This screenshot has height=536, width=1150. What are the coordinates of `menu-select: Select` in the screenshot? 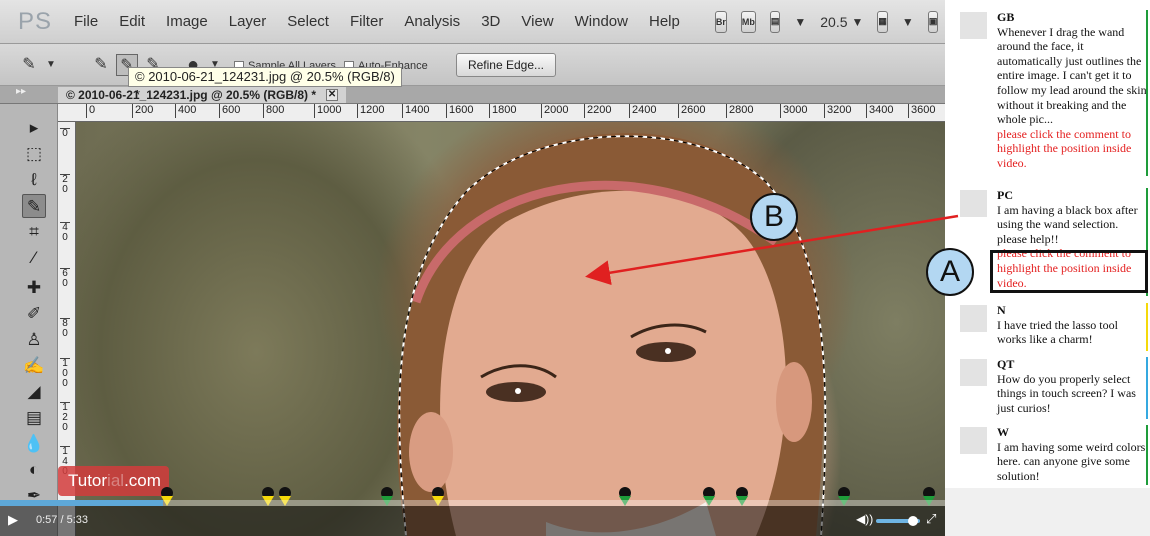 It's located at (308, 21).